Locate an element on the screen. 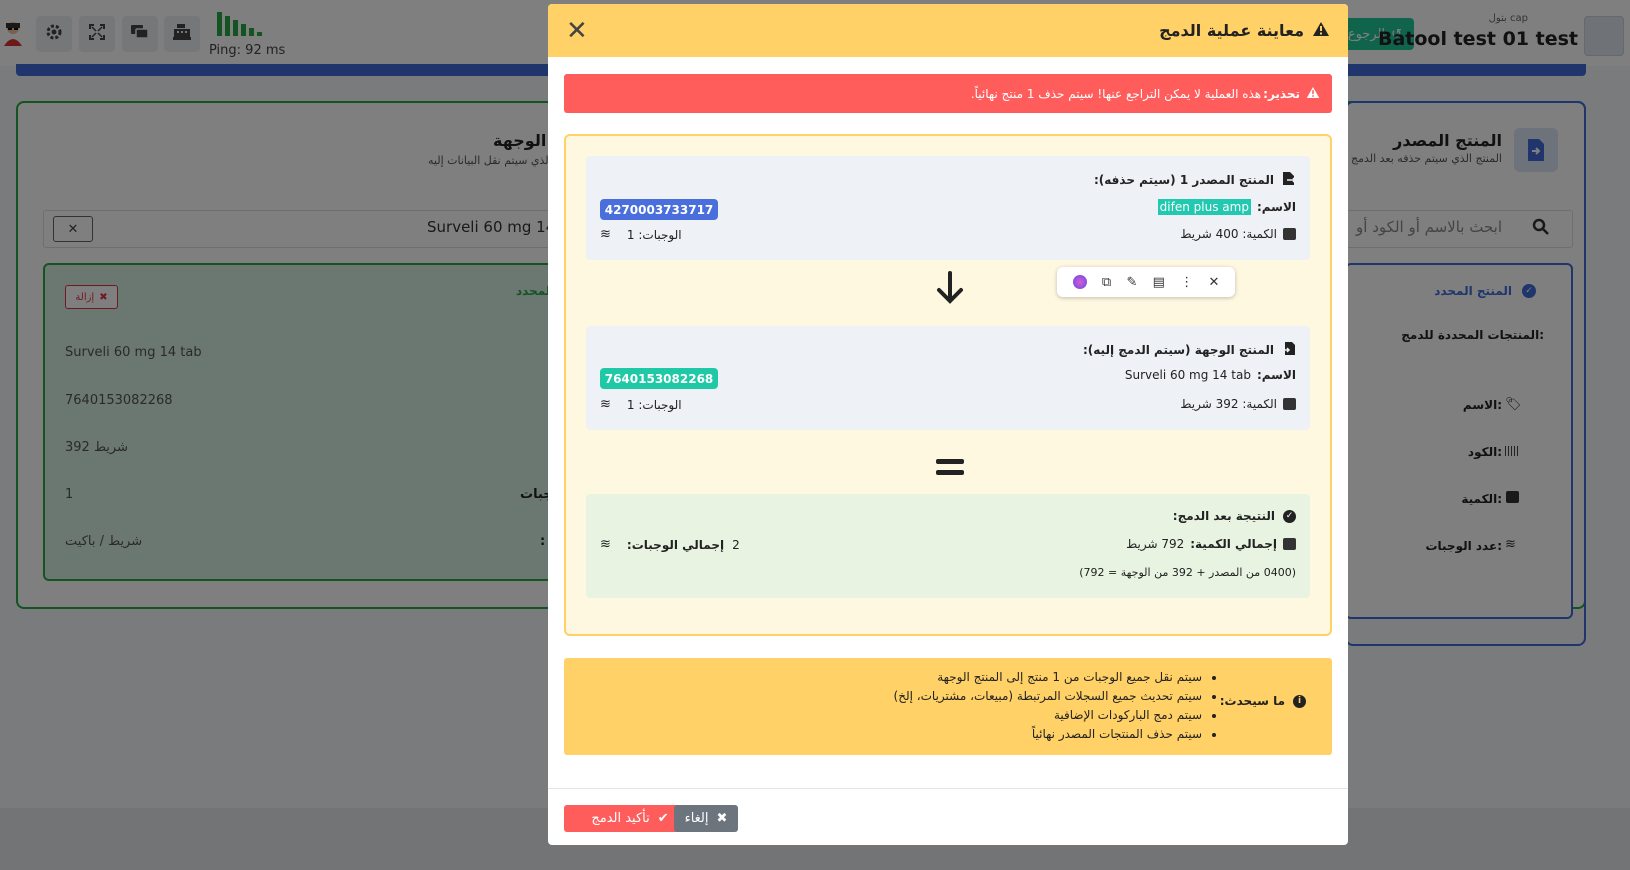  modal-title: معاينة عملية الدمج is located at coordinates (1244, 31).